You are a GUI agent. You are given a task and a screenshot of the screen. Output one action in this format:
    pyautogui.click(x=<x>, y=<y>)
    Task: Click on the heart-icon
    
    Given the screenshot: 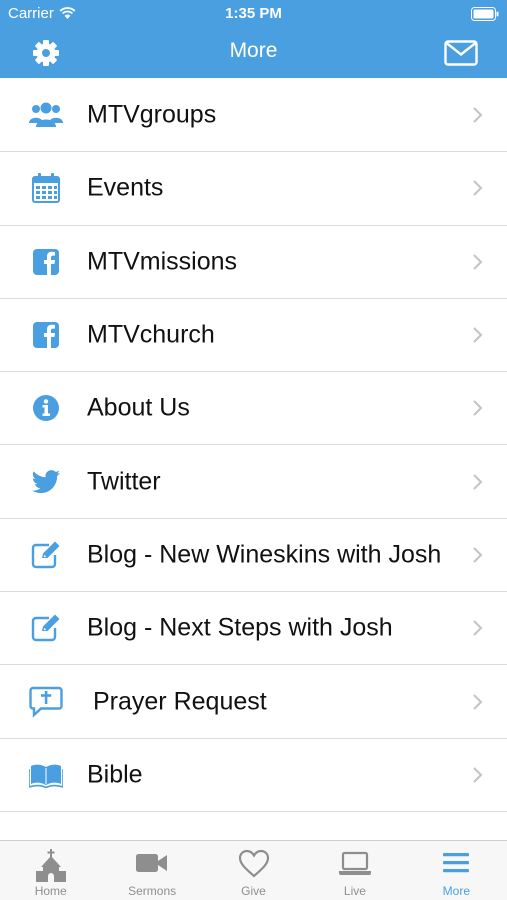 What is the action you would take?
    pyautogui.click(x=253, y=863)
    